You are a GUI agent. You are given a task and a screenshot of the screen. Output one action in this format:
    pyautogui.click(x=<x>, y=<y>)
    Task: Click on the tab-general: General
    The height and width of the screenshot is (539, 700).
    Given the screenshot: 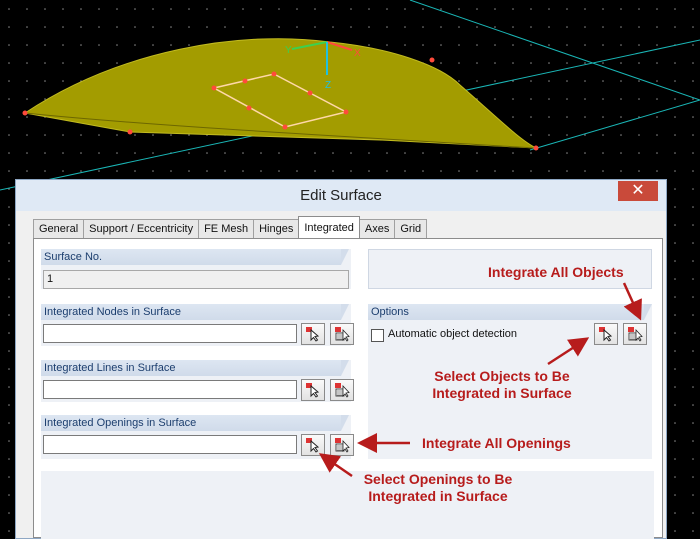 What is the action you would take?
    pyautogui.click(x=59, y=228)
    